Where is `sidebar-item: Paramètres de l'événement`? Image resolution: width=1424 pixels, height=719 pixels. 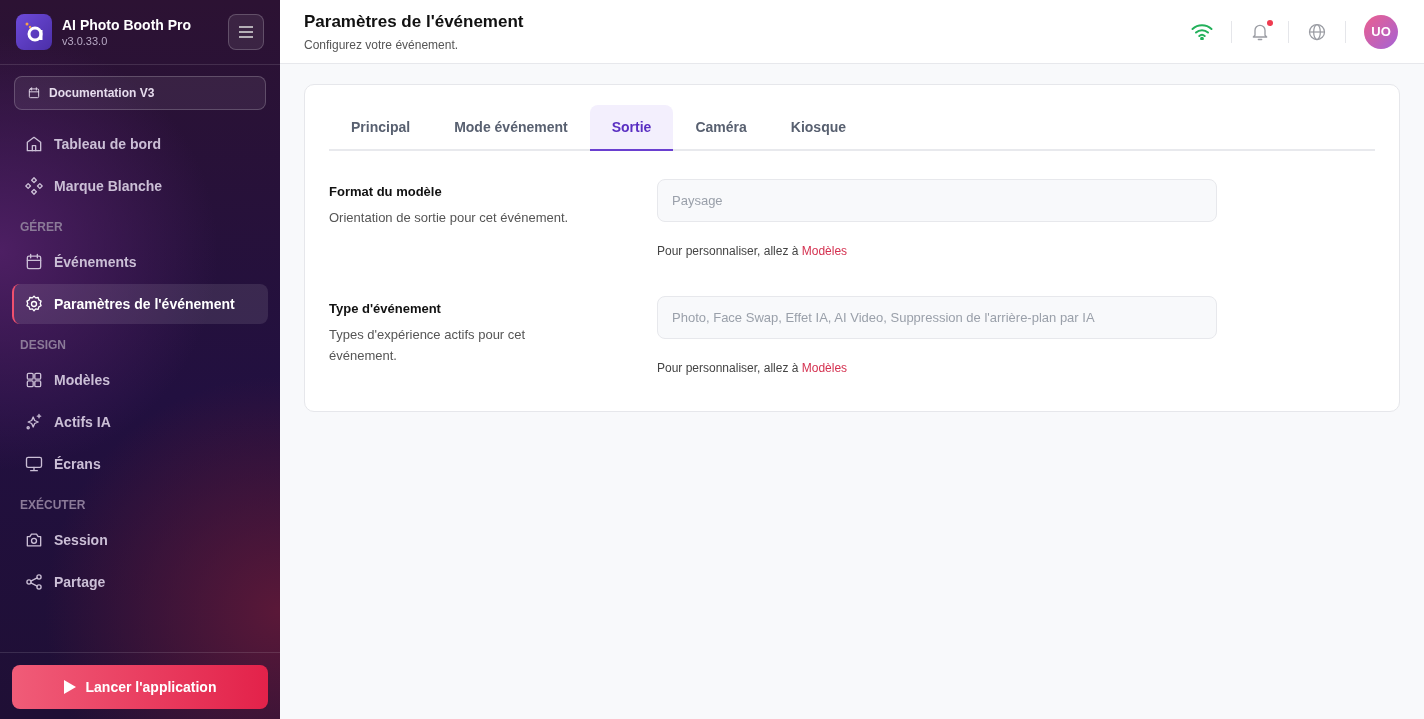
sidebar-item: Paramètres de l'événement is located at coordinates (140, 304).